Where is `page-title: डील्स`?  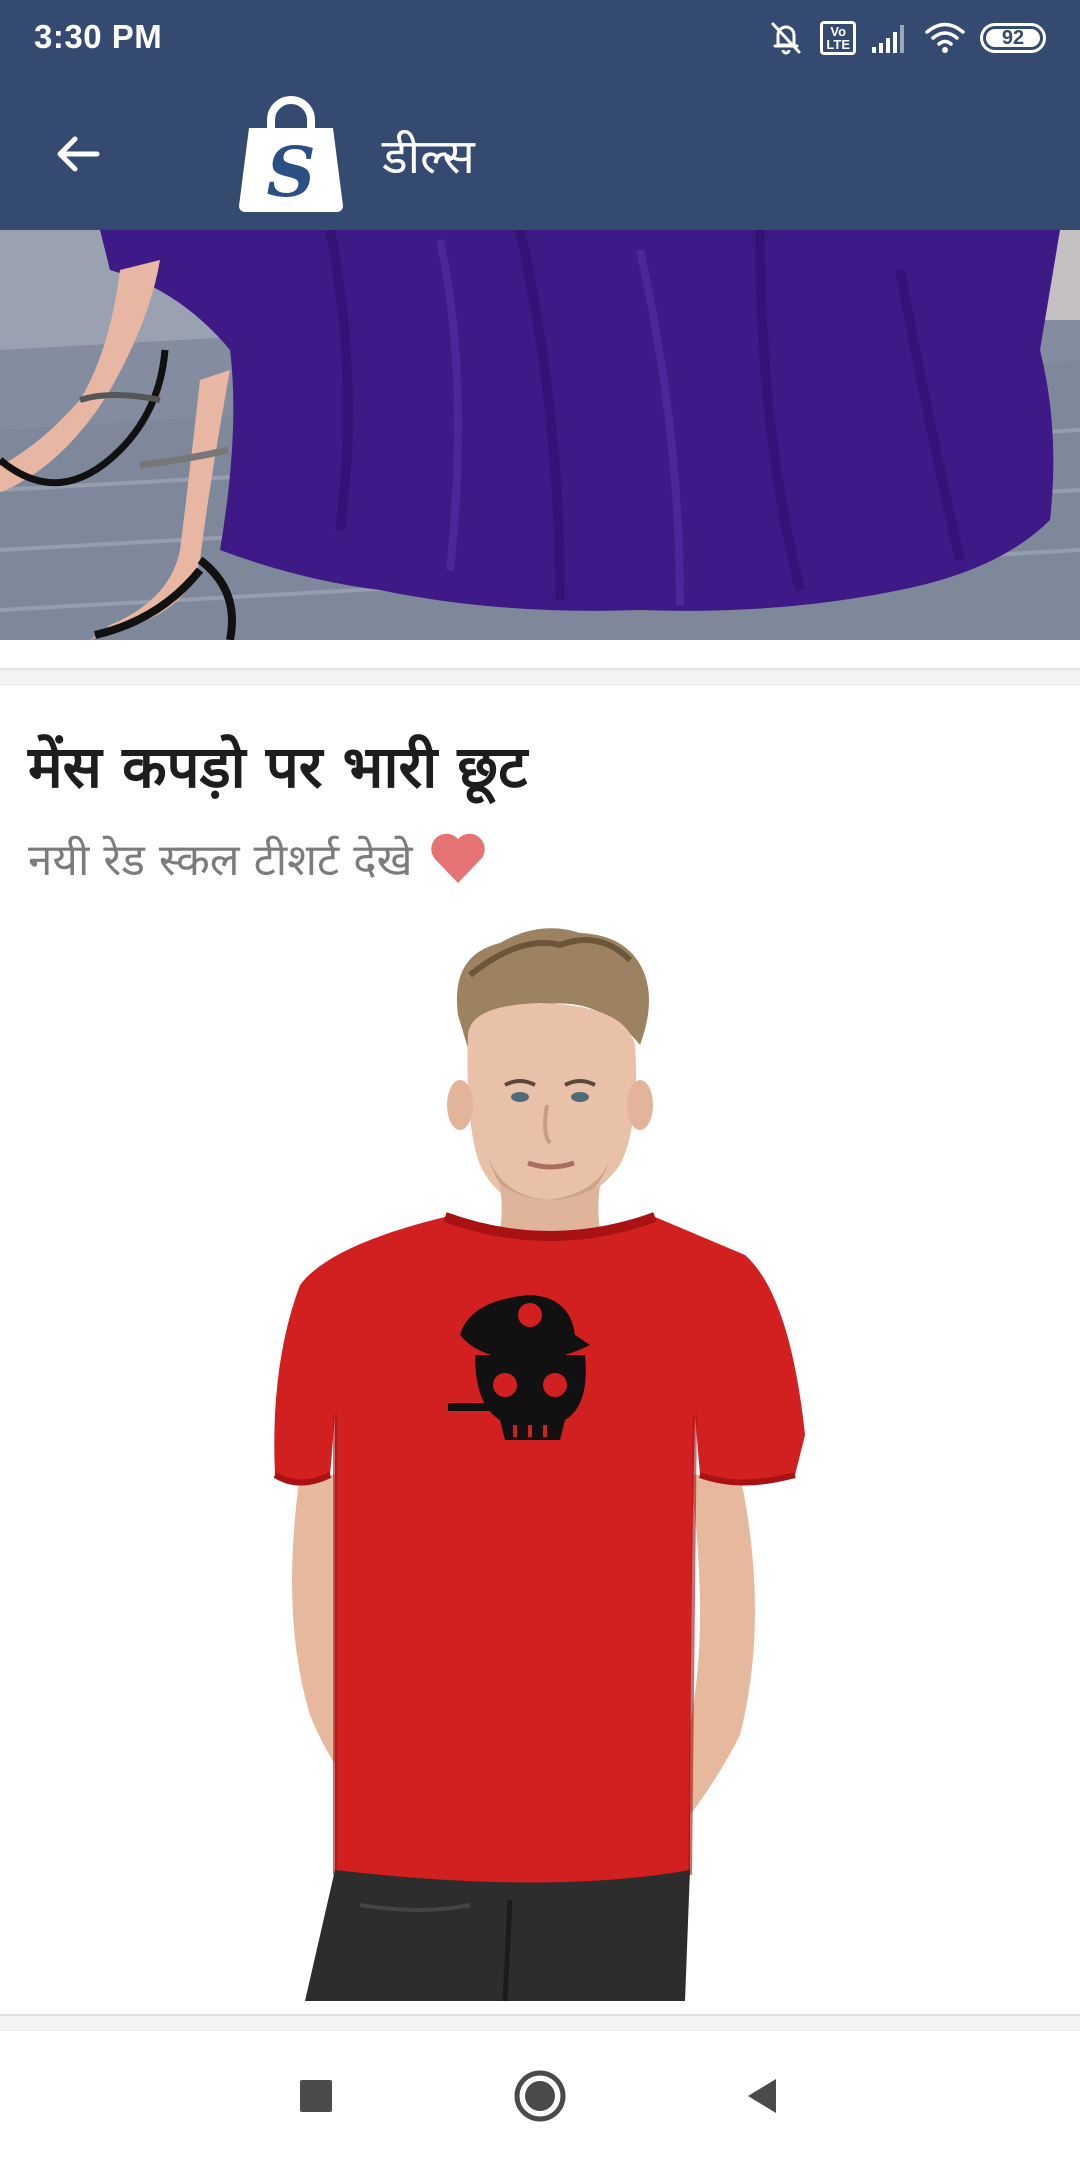
page-title: डील्स is located at coordinates (428, 157).